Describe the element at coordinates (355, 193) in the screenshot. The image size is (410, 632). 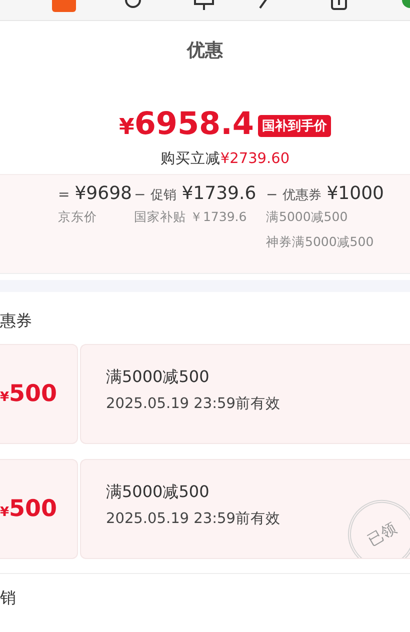
I see `breakdown-amount: ¥1000` at that location.